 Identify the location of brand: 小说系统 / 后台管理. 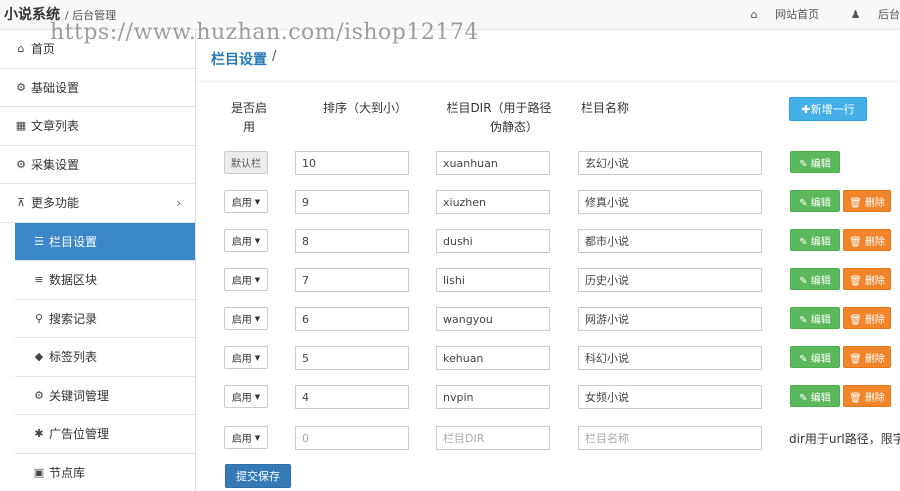
(60, 14).